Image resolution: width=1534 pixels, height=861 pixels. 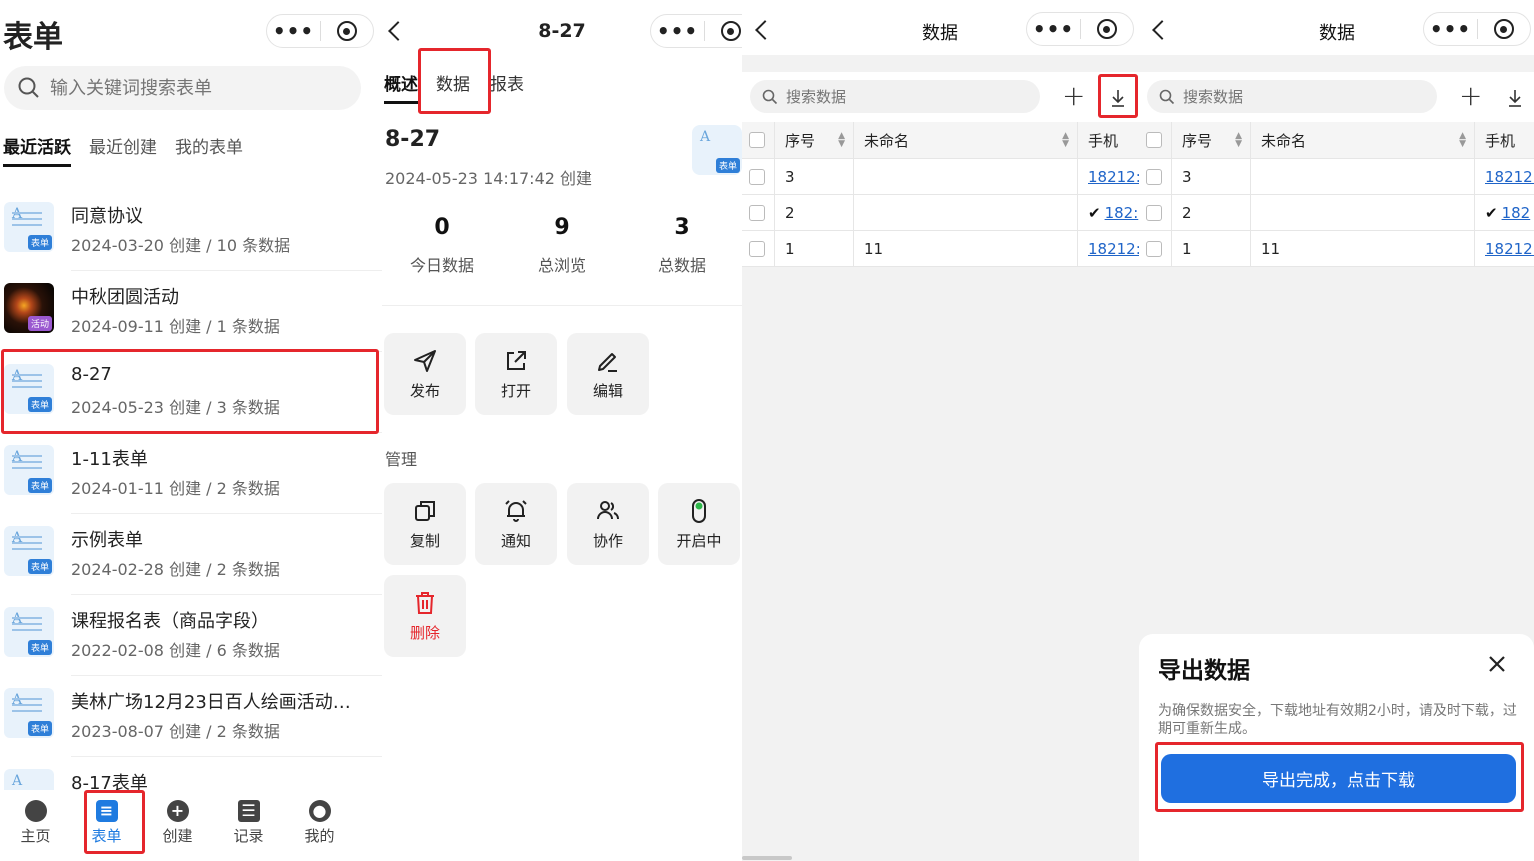 I want to click on mini-program-capsule: •••, so click(x=1477, y=29).